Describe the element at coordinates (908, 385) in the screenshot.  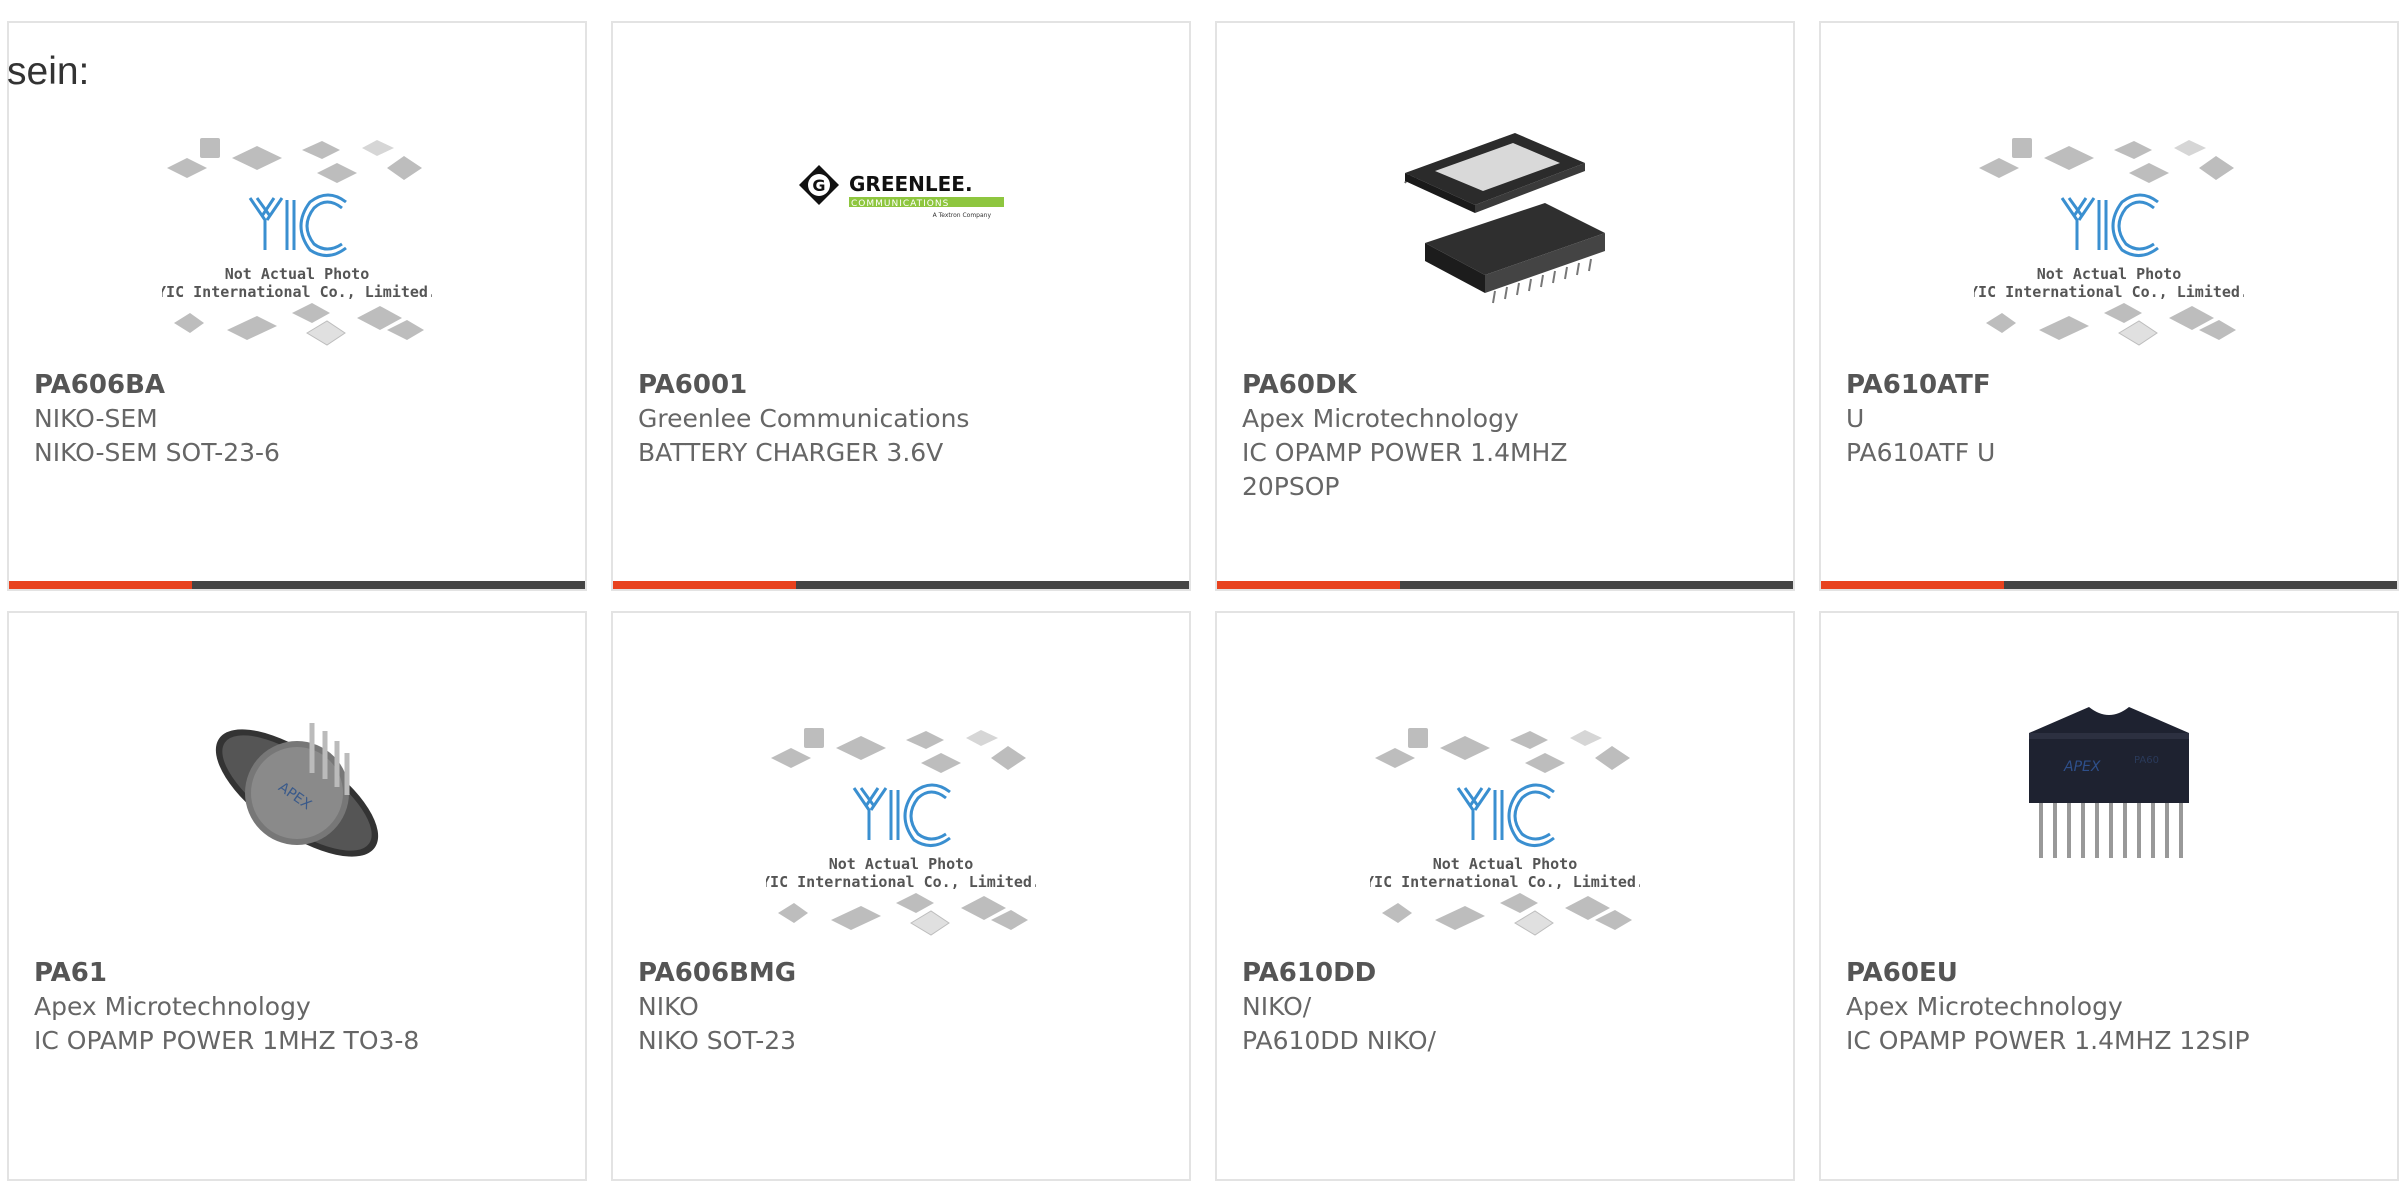
I see `part-number: PA6001` at that location.